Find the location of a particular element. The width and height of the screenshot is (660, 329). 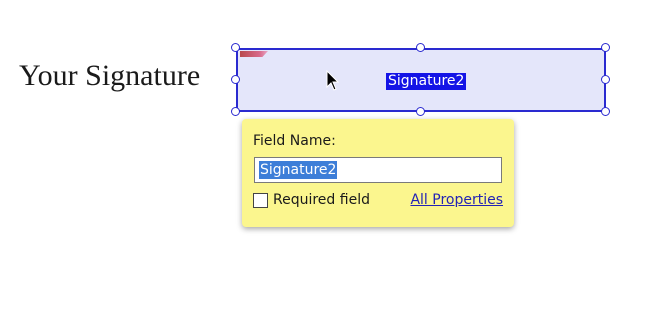

required-field-checkbox is located at coordinates (260, 200).